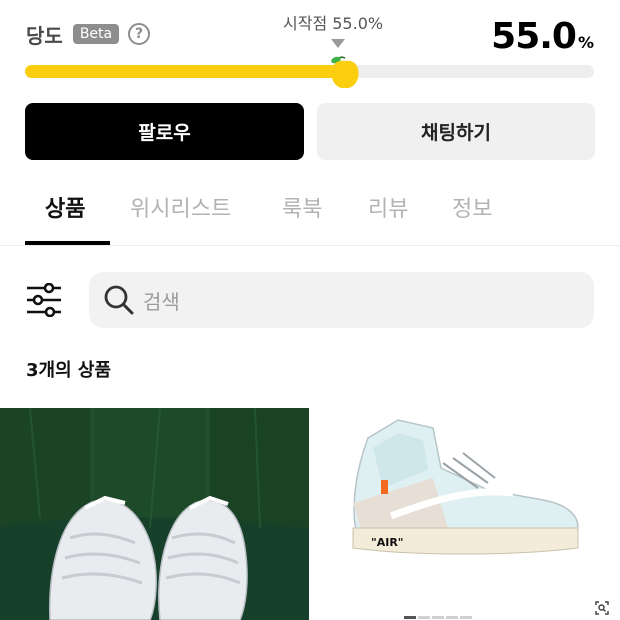  What do you see at coordinates (44, 35) in the screenshot?
I see `meter-label: 당도` at bounding box center [44, 35].